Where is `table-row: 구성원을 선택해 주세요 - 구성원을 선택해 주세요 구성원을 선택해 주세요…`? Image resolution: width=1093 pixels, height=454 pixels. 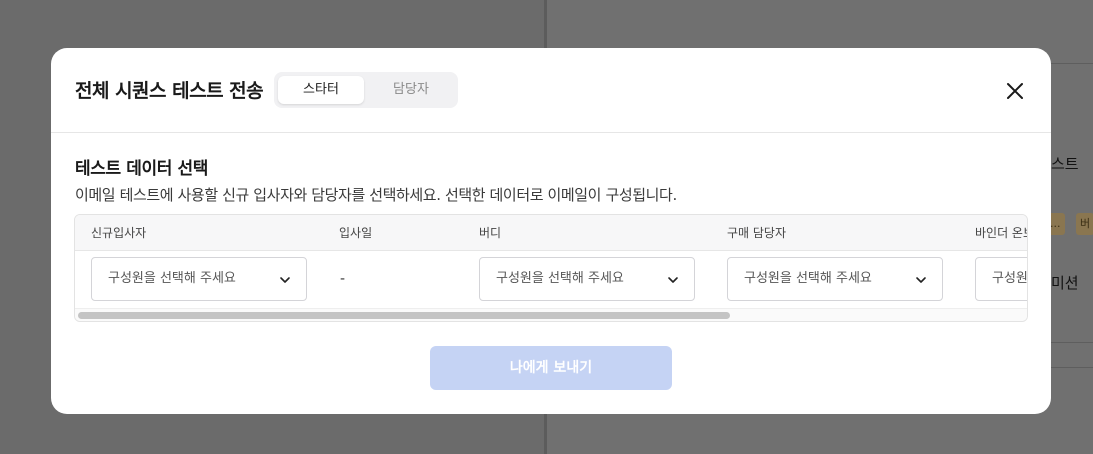
table-row: 구성원을 선택해 주세요 - 구성원을 선택해 주세요 구성원을 선택해 주세요… is located at coordinates (551, 279).